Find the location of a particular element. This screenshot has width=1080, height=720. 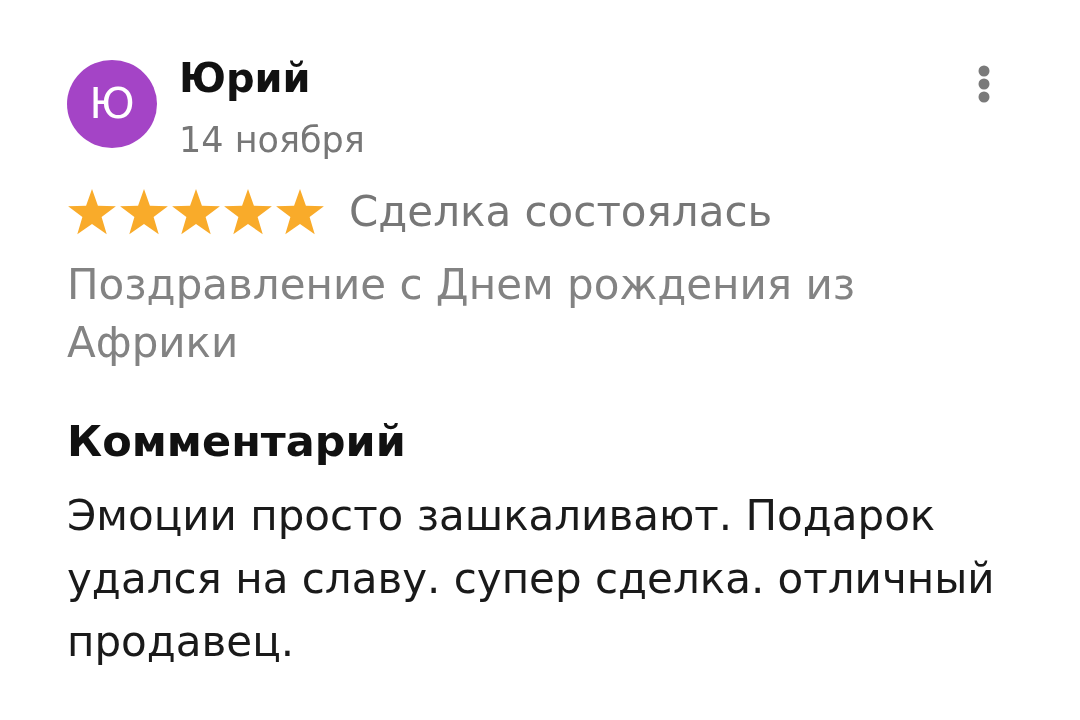

deal-status: Сделка состоялась is located at coordinates (561, 212).